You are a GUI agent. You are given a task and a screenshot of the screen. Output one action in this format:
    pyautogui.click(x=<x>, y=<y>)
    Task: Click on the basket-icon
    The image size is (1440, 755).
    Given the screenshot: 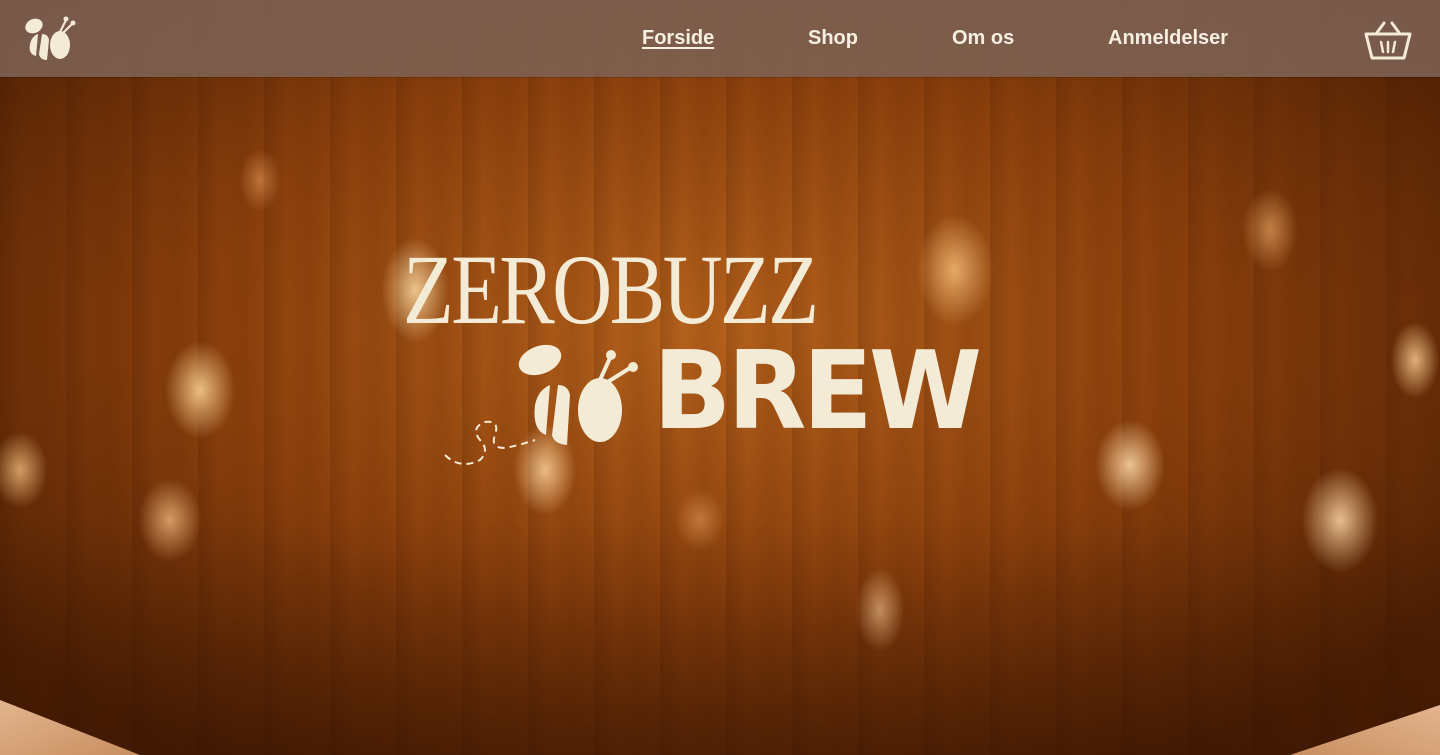 What is the action you would take?
    pyautogui.click(x=1388, y=41)
    